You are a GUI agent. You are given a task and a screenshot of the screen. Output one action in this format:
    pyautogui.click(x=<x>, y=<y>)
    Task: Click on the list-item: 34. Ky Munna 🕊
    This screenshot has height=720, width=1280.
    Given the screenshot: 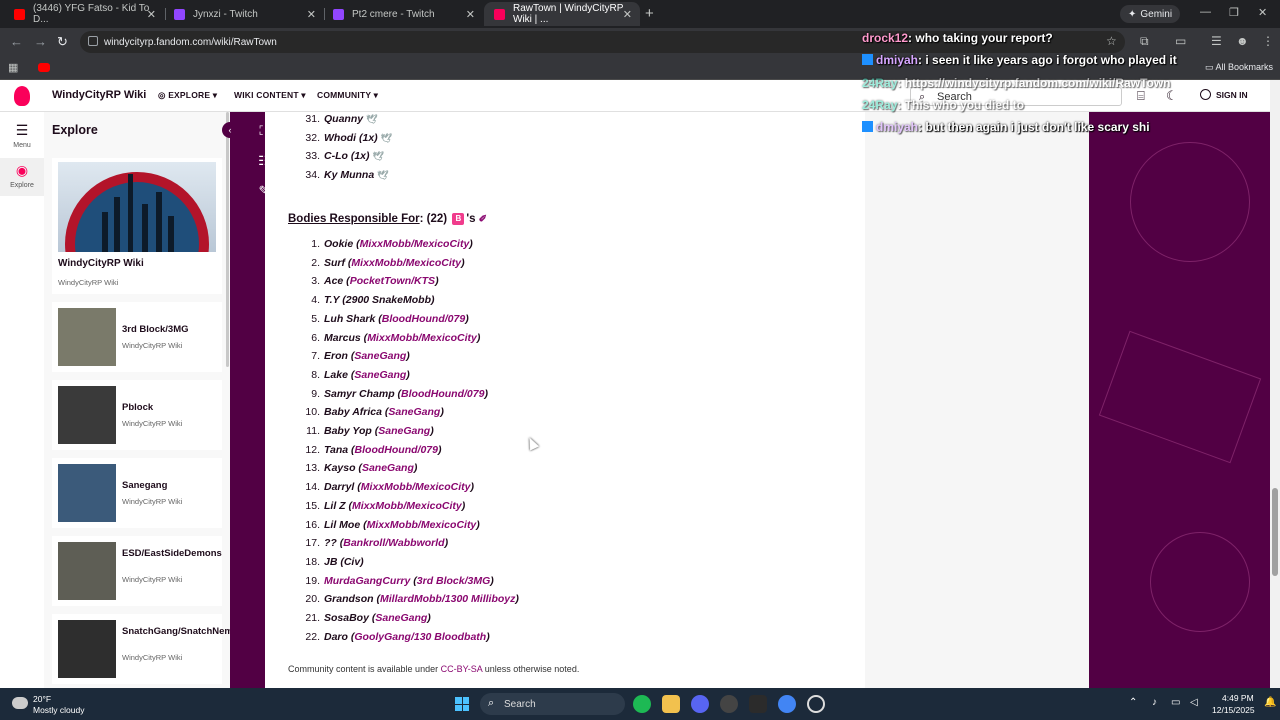 What is the action you would take?
    pyautogui.click(x=347, y=175)
    